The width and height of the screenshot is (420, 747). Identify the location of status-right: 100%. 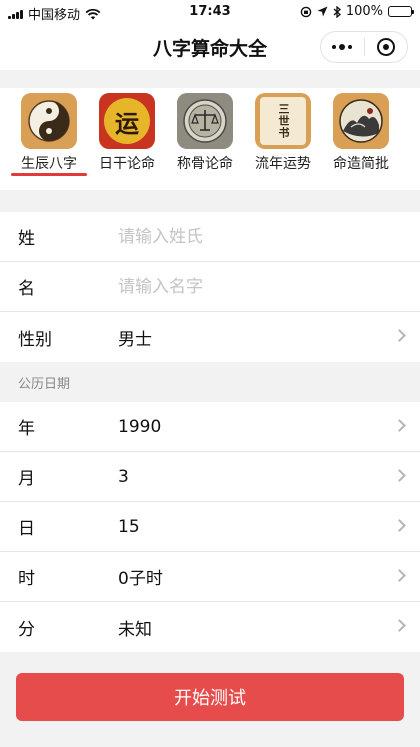
(357, 11).